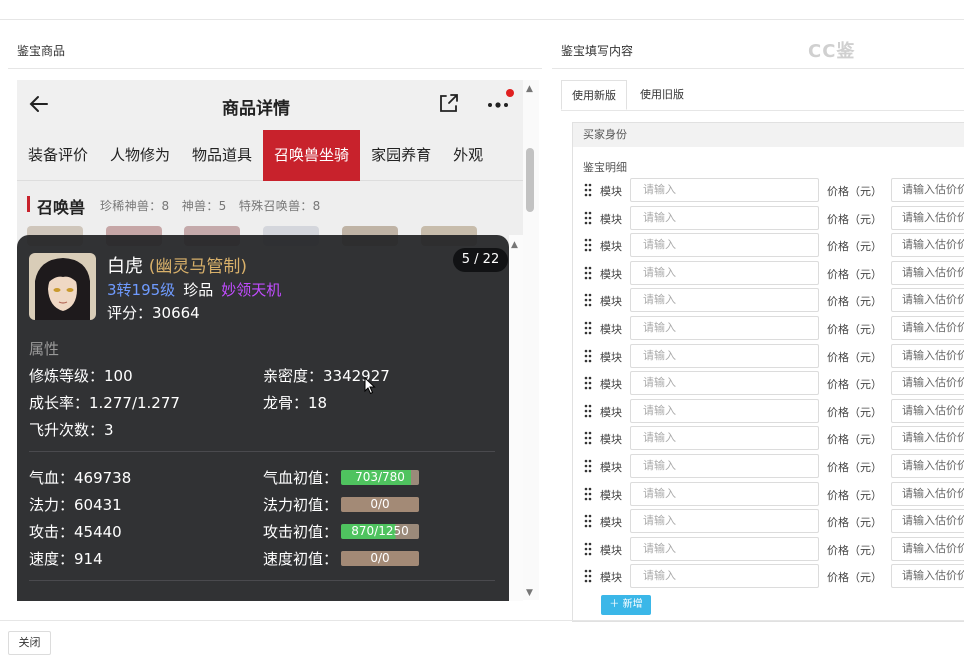 The height and width of the screenshot is (658, 964). I want to click on tab-2: 物品道具, so click(222, 155).